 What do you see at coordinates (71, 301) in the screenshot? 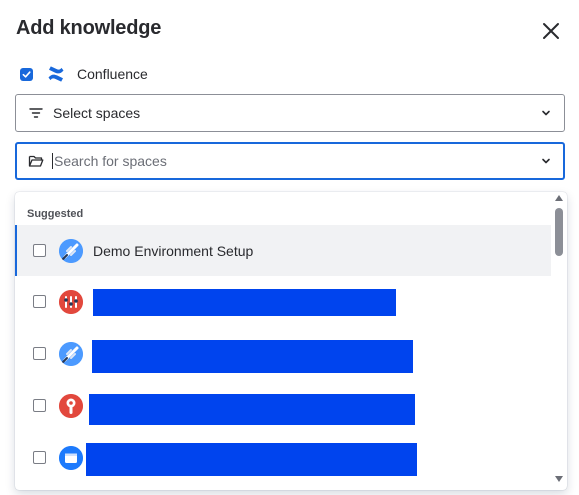
I see `tools-avatar-icon` at bounding box center [71, 301].